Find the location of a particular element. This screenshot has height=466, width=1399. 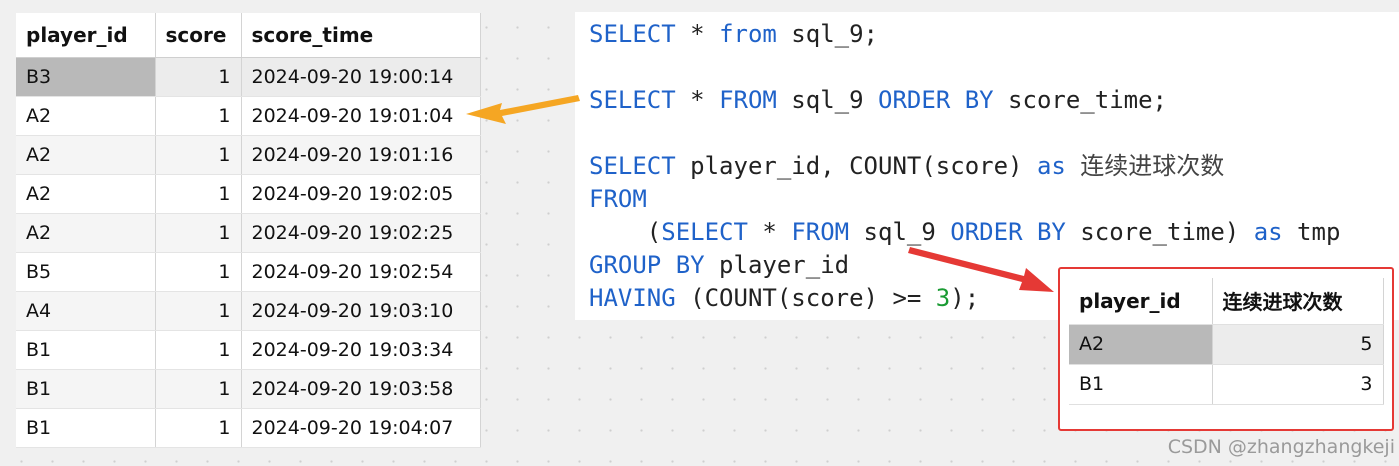

table-row: A2 1 2024-09-20 19:01:16 is located at coordinates (248, 155).